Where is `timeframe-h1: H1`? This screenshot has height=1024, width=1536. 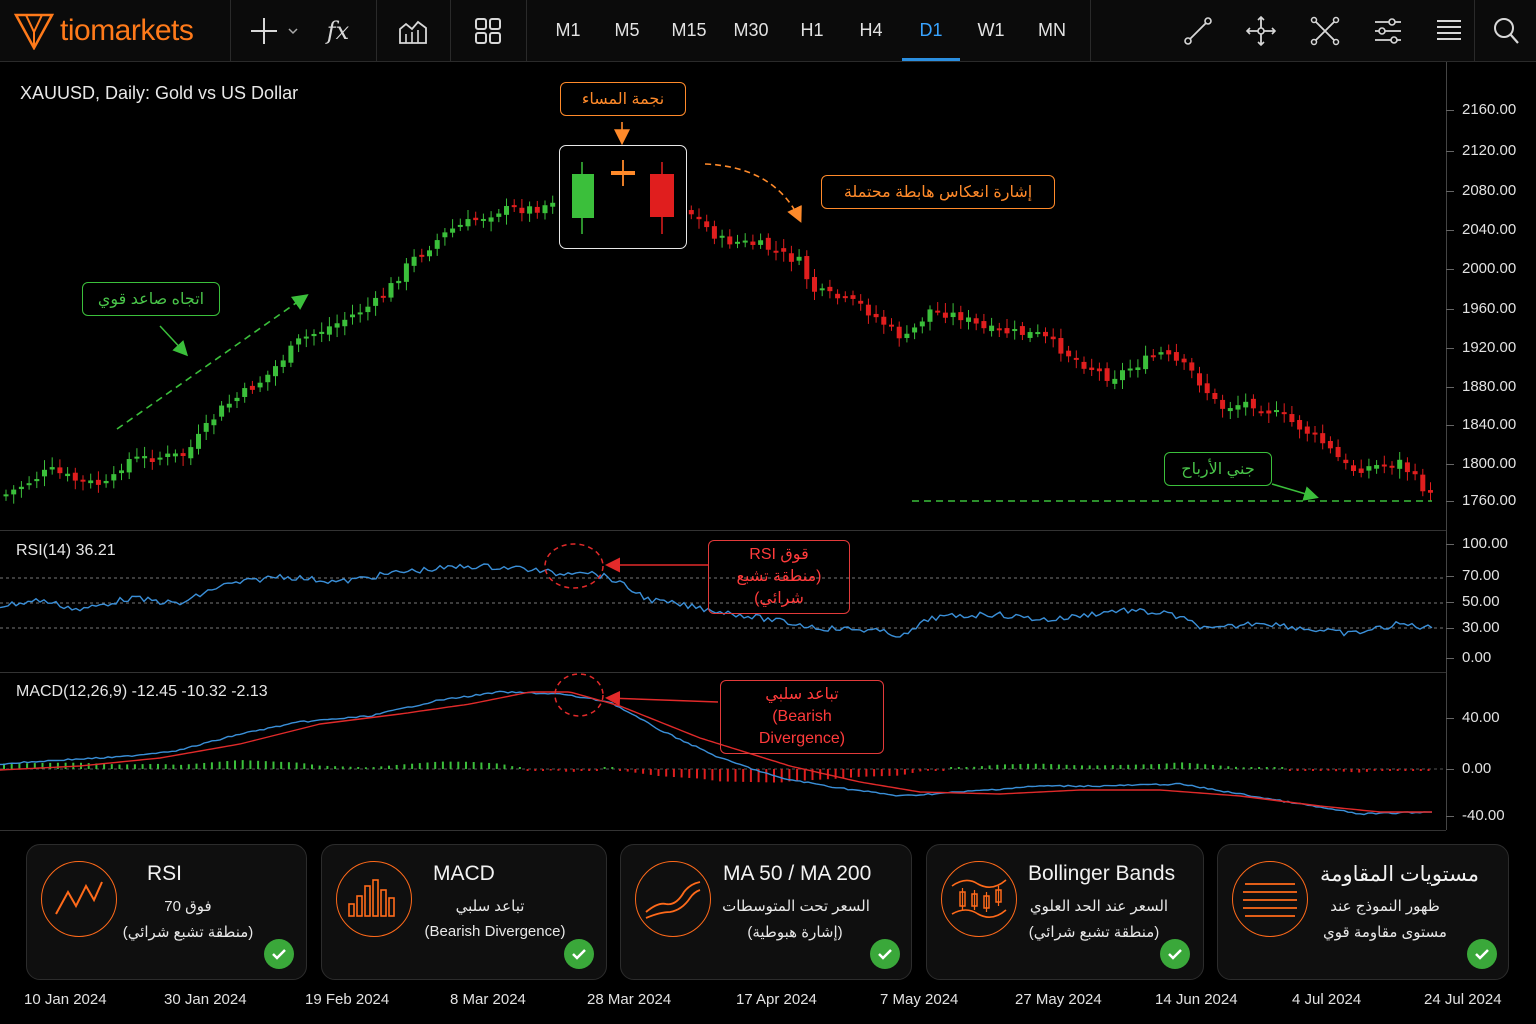
timeframe-h1: H1 is located at coordinates (812, 30).